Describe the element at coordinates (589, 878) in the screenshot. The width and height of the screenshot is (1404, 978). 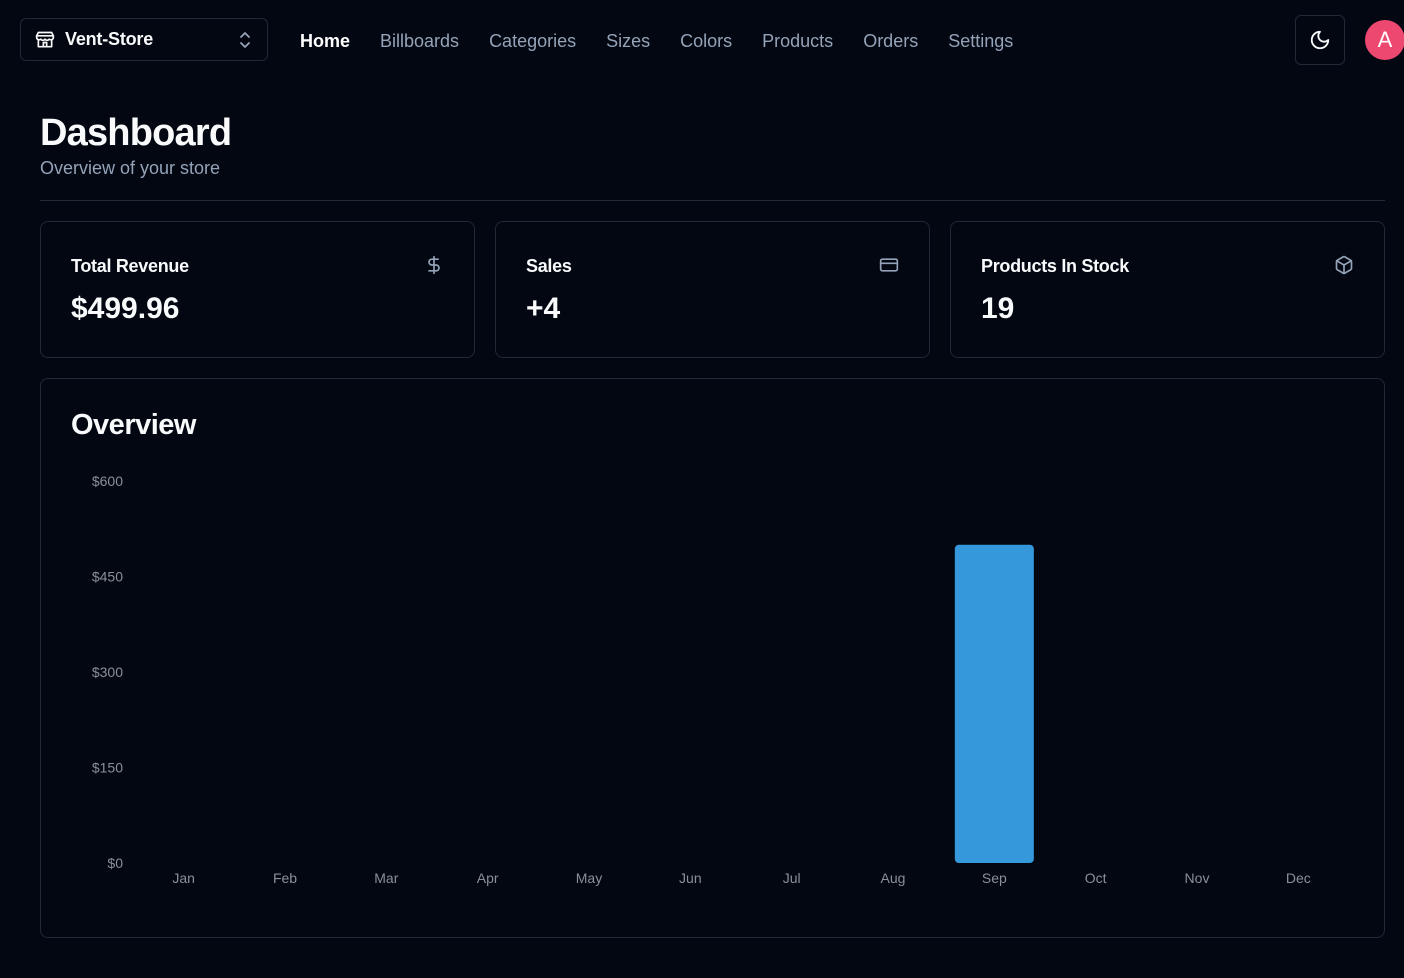
I see `x-tick-label: May` at that location.